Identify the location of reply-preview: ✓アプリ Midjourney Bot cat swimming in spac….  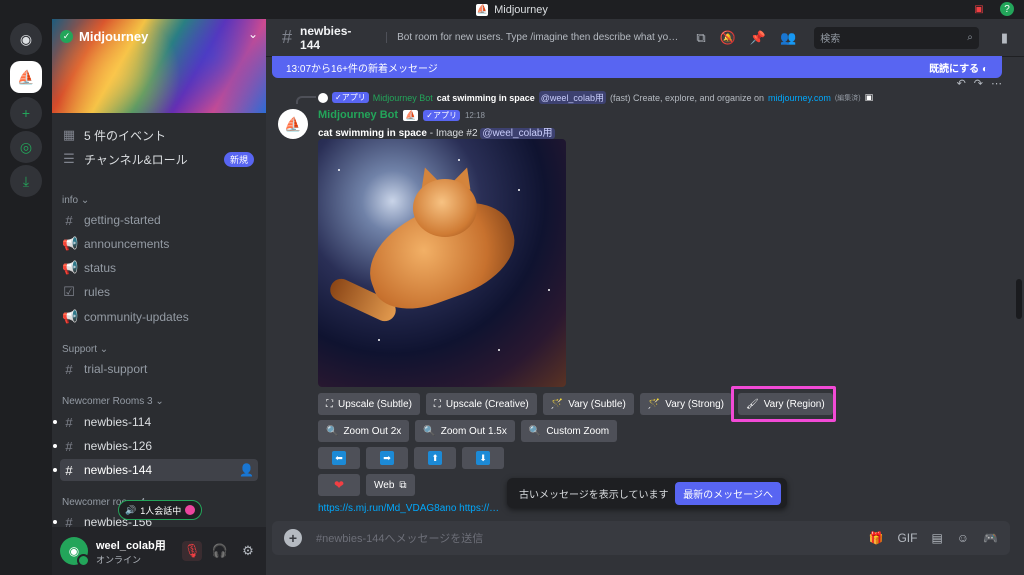
(595, 97).